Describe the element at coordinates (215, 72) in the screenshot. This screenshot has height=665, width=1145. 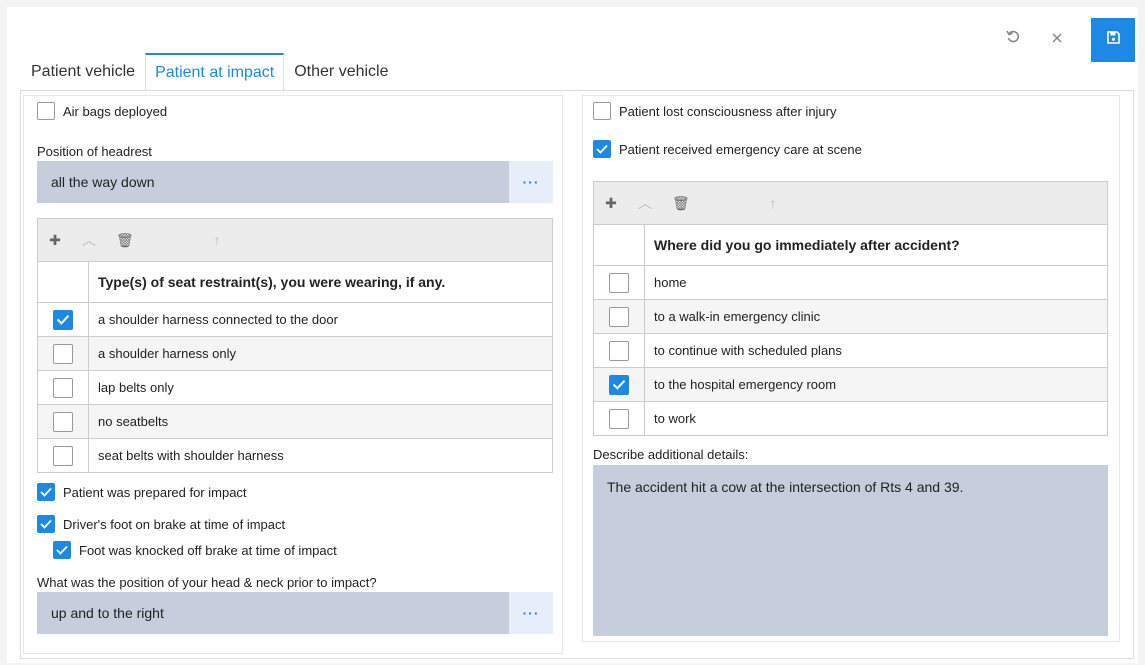
I see `tab-patient-at-impact: Patient at impact` at that location.